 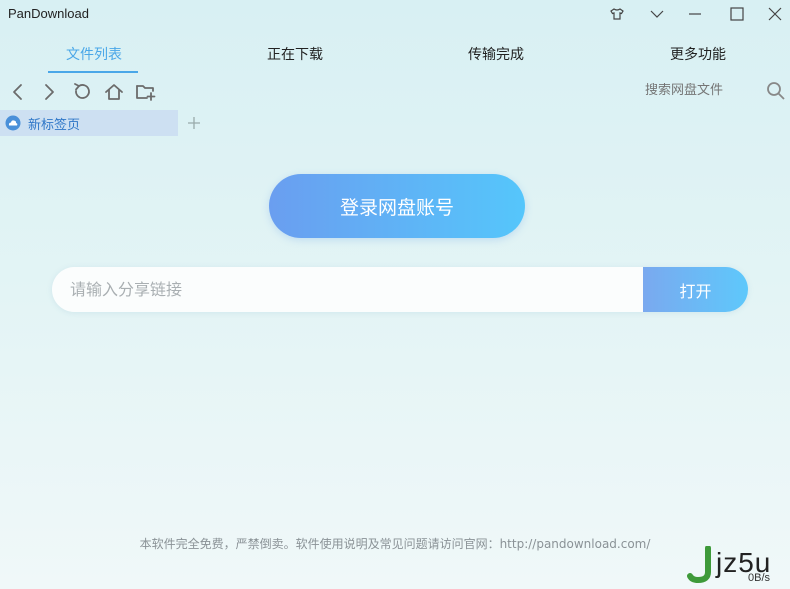 I want to click on download-speed: 0B/s, so click(x=759, y=578).